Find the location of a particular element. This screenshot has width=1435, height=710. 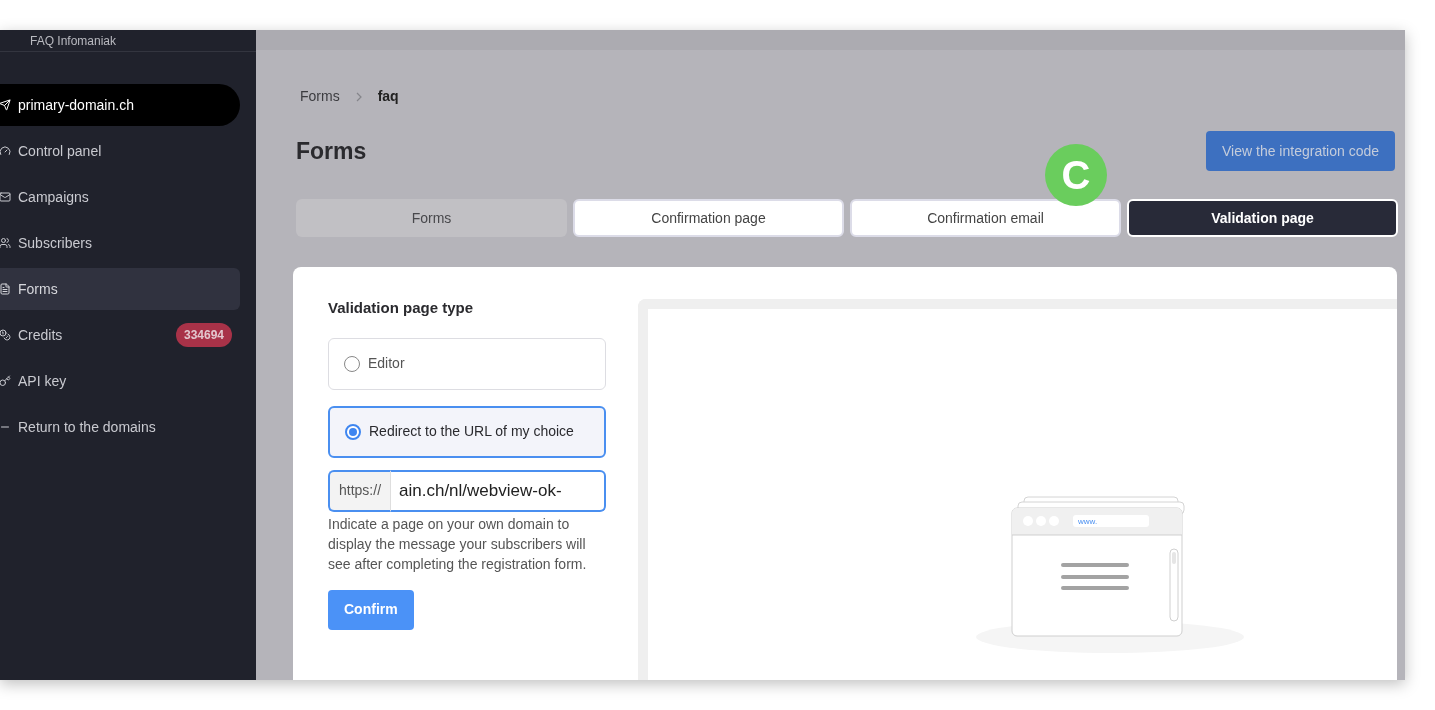

sidebar-item: Forms is located at coordinates (120, 289).